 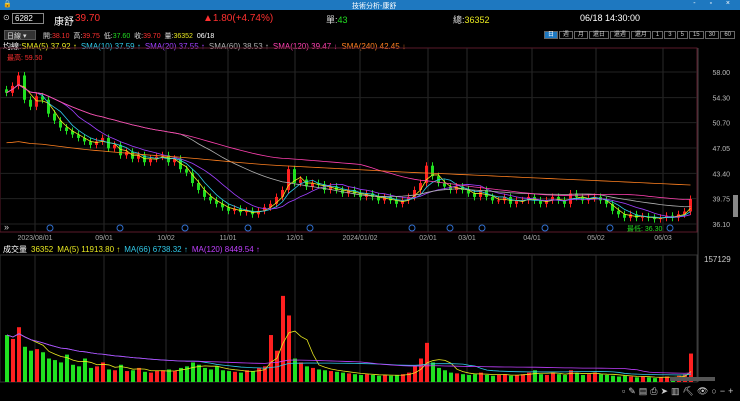 What do you see at coordinates (721, 174) in the screenshot?
I see `price-tick: 43.40` at bounding box center [721, 174].